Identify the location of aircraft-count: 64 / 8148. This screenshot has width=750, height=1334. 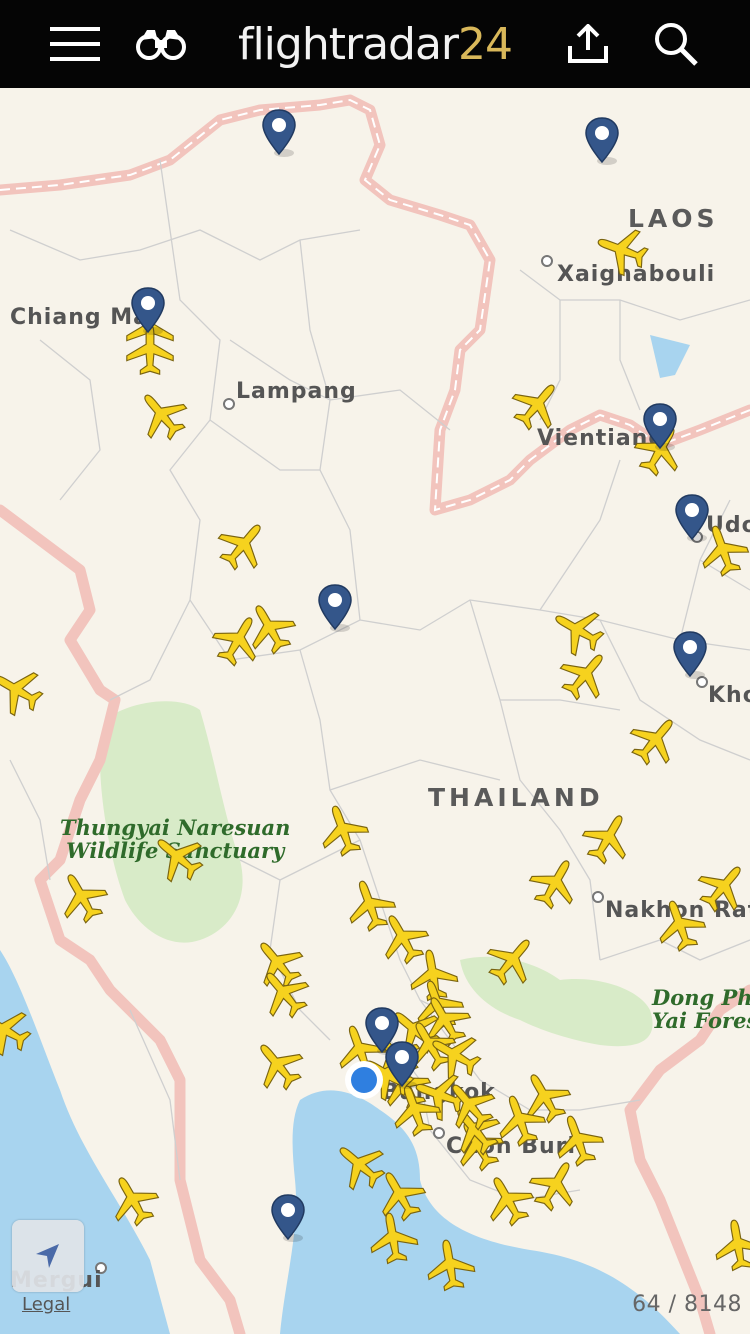
(687, 1304).